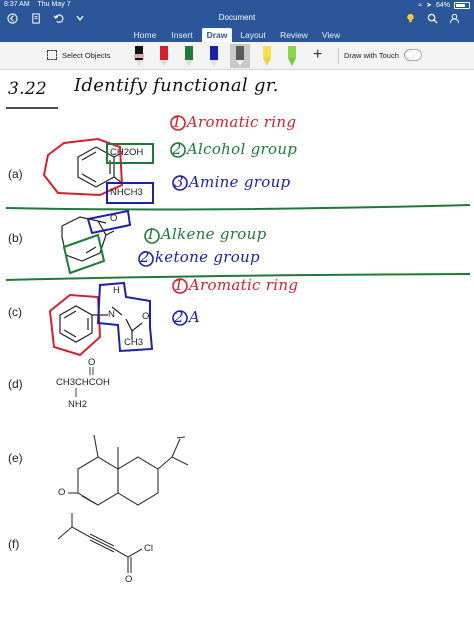  I want to click on draw-with-touch-label: Draw with Touch, so click(371, 55).